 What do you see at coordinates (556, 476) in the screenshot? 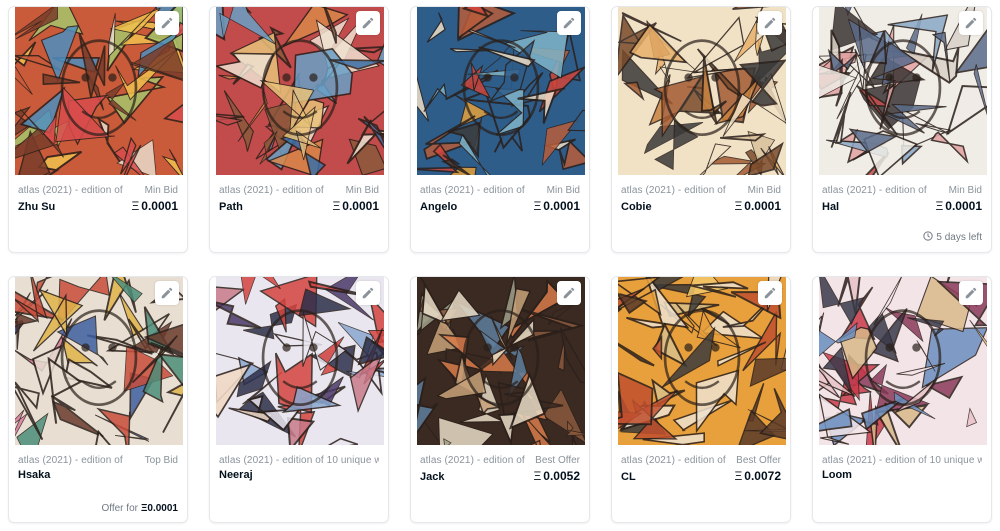
I see `price-value: Ξ 0.0052` at bounding box center [556, 476].